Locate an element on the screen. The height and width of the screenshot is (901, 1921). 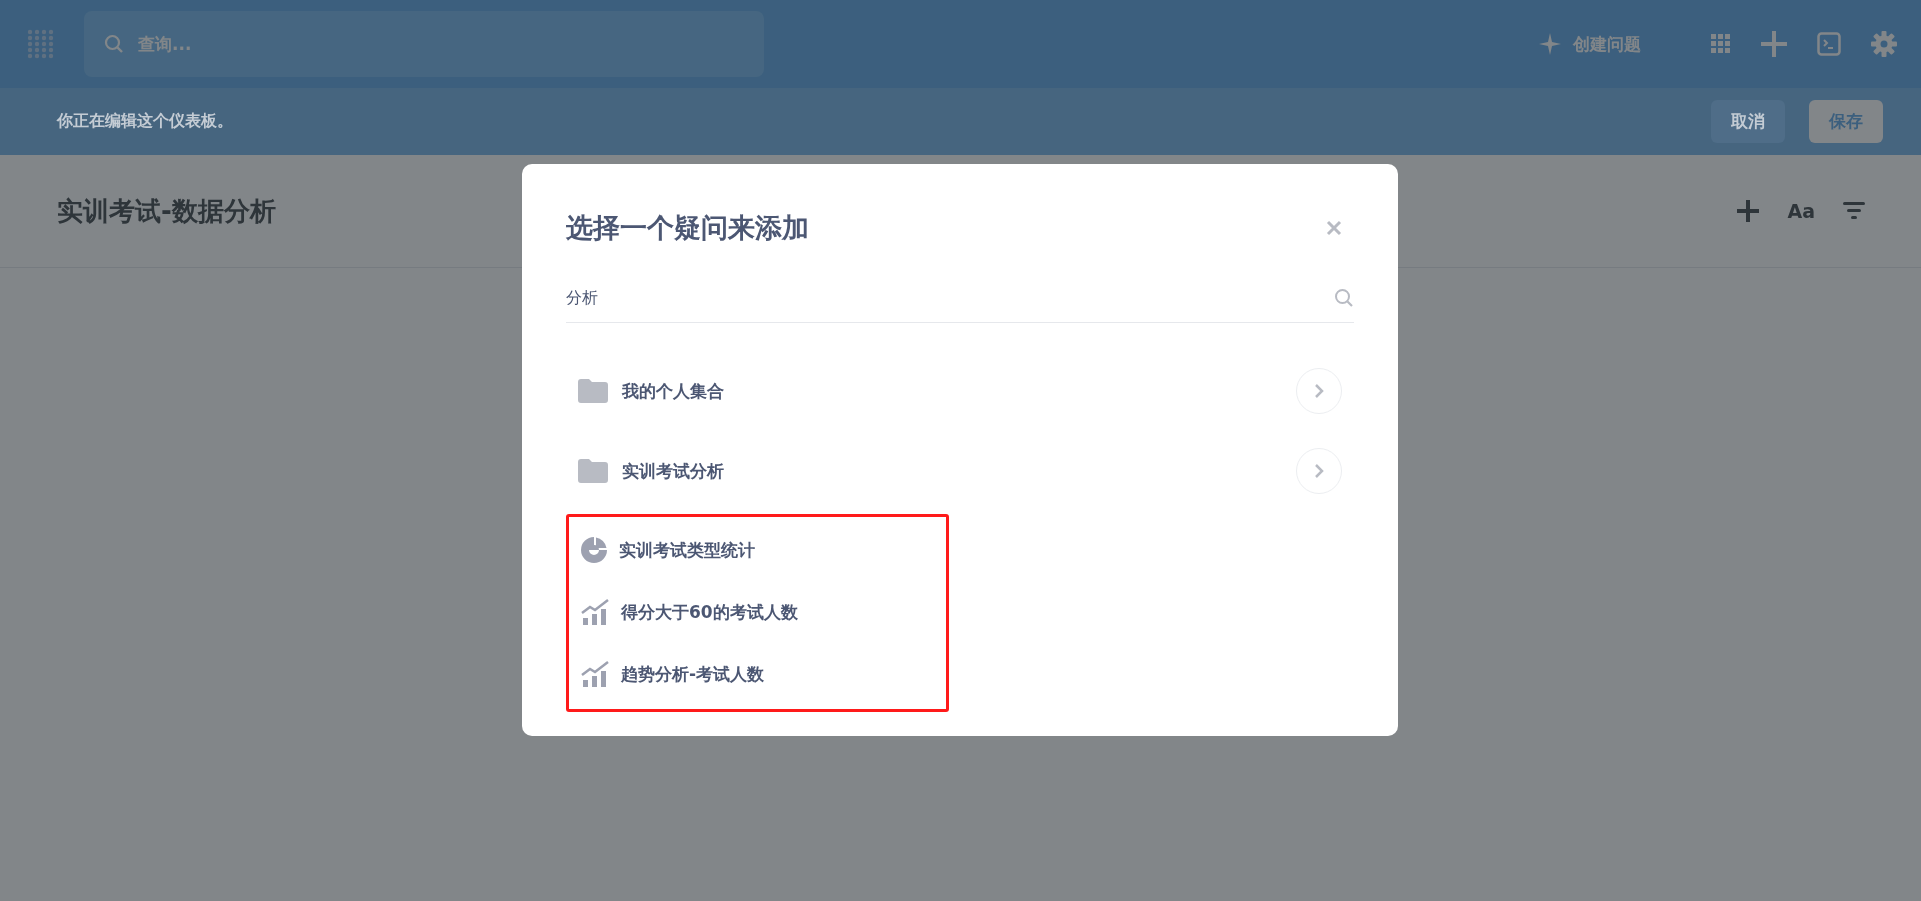
question-name: 趋势分析-考试人数 is located at coordinates (693, 674).